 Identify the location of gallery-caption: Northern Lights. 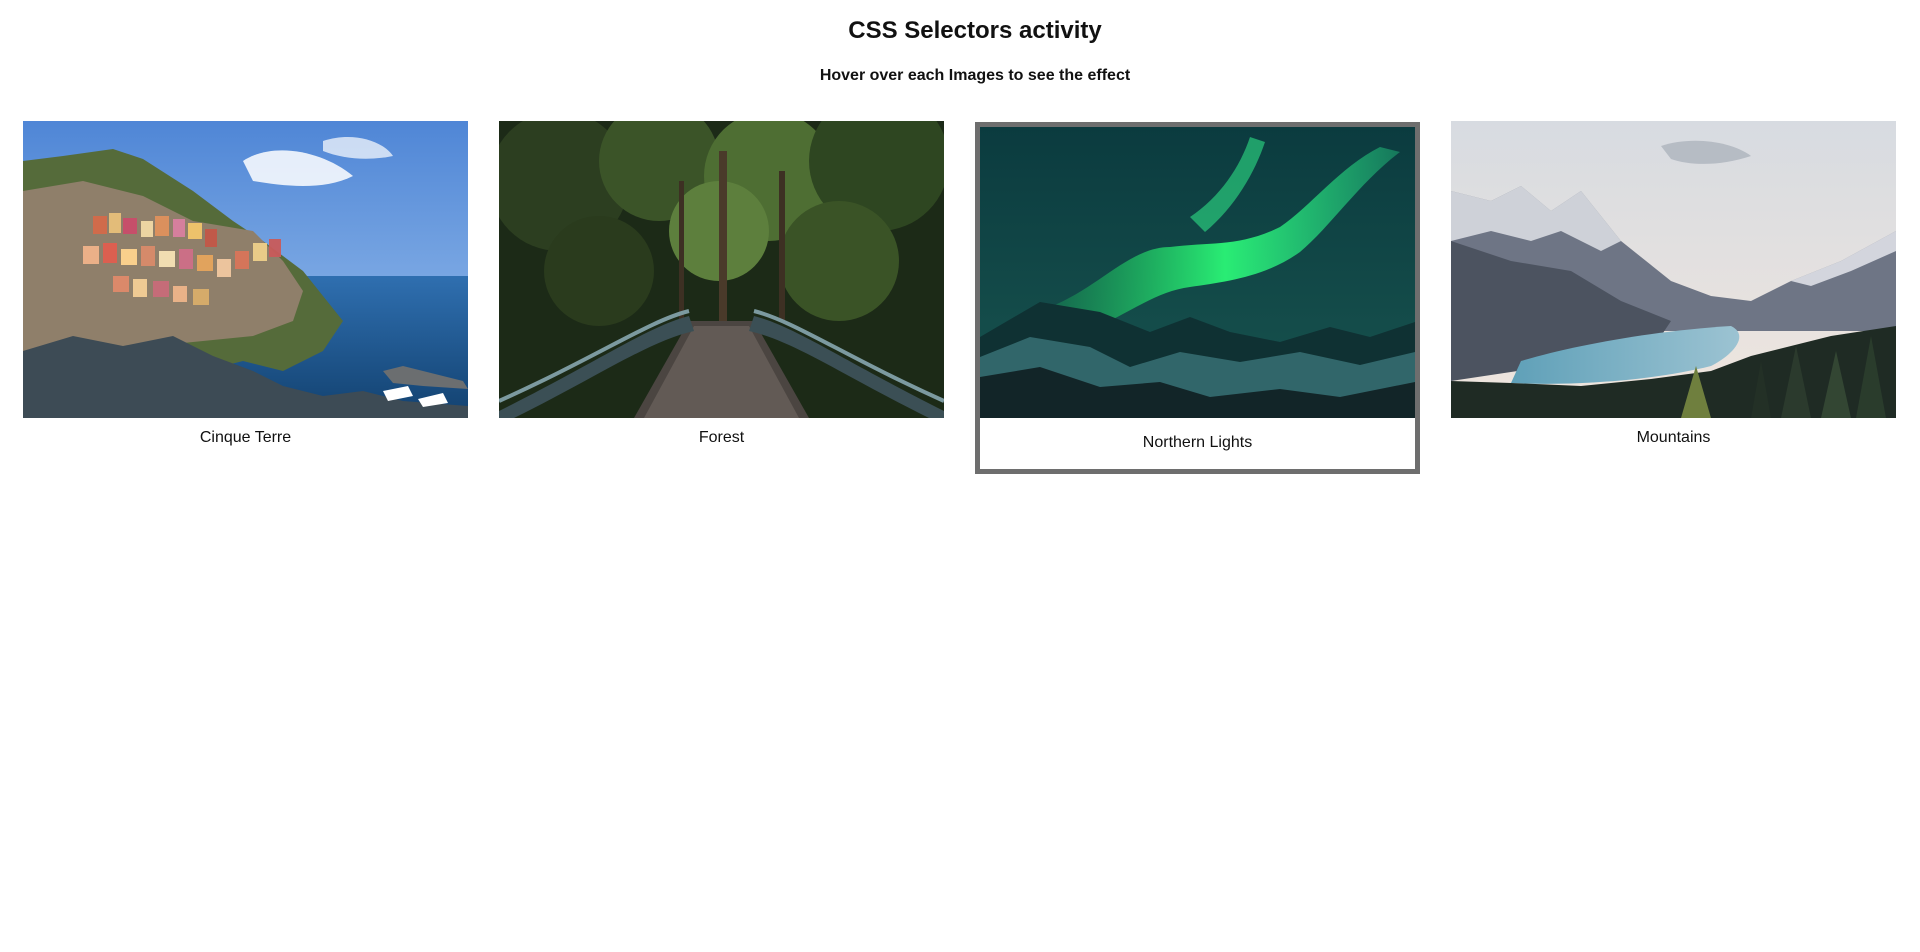
(1197, 442).